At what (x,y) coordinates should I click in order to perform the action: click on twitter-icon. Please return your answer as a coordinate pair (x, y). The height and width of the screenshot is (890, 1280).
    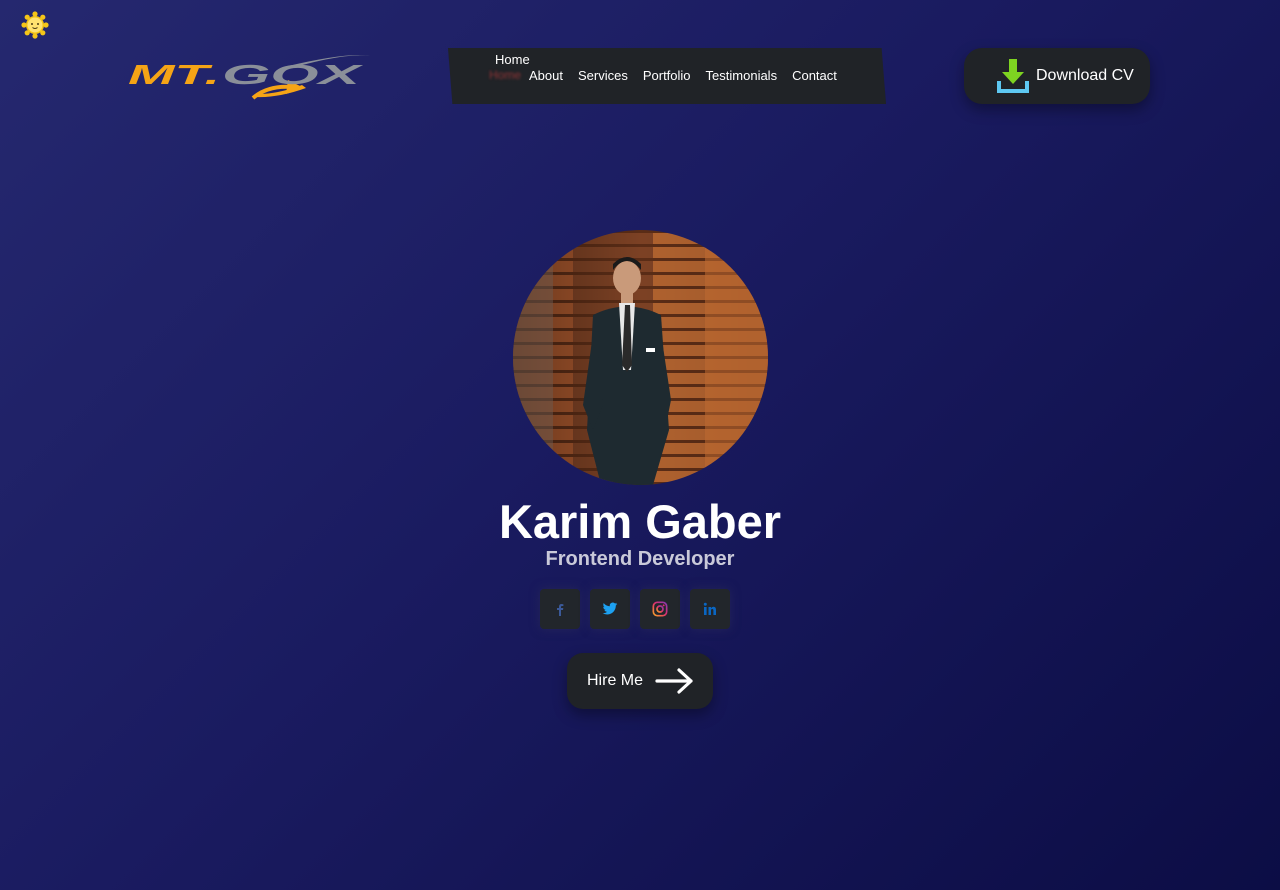
    Looking at the image, I should click on (610, 608).